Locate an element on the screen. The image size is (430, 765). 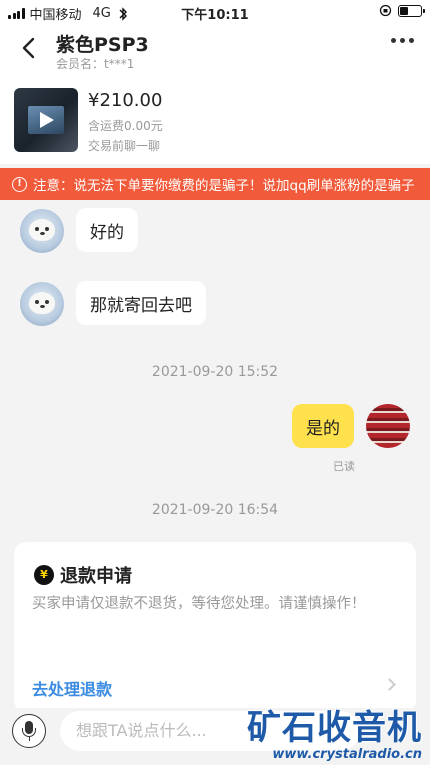
voice-input-button is located at coordinates (29, 731).